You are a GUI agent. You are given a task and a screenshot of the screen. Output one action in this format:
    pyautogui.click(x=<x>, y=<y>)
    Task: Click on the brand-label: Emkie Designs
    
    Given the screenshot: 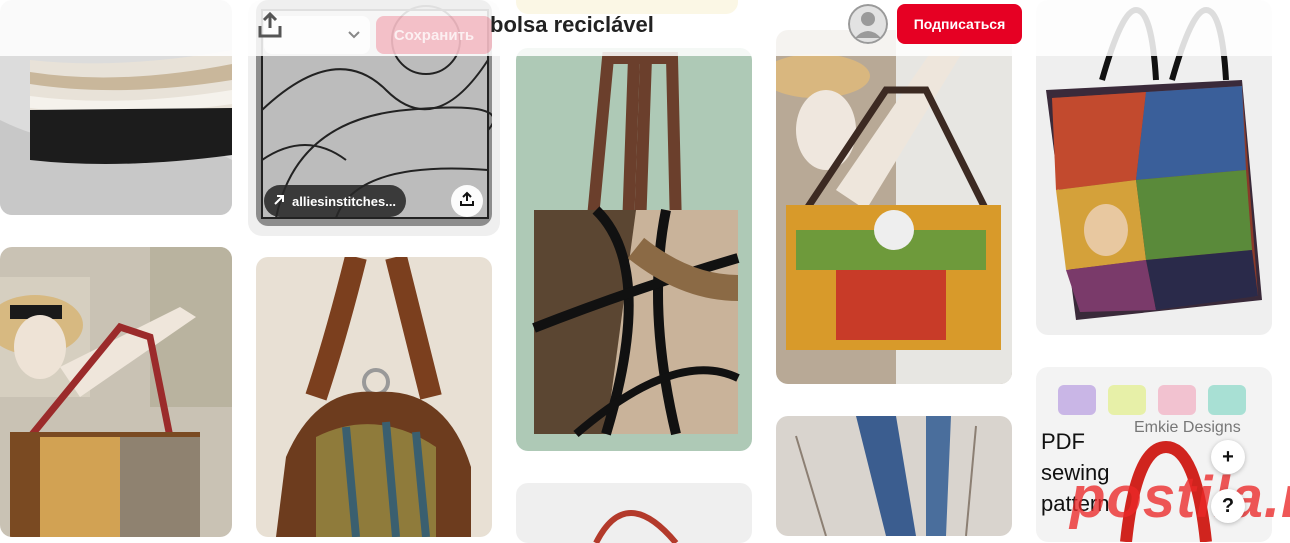 What is the action you would take?
    pyautogui.click(x=1187, y=427)
    